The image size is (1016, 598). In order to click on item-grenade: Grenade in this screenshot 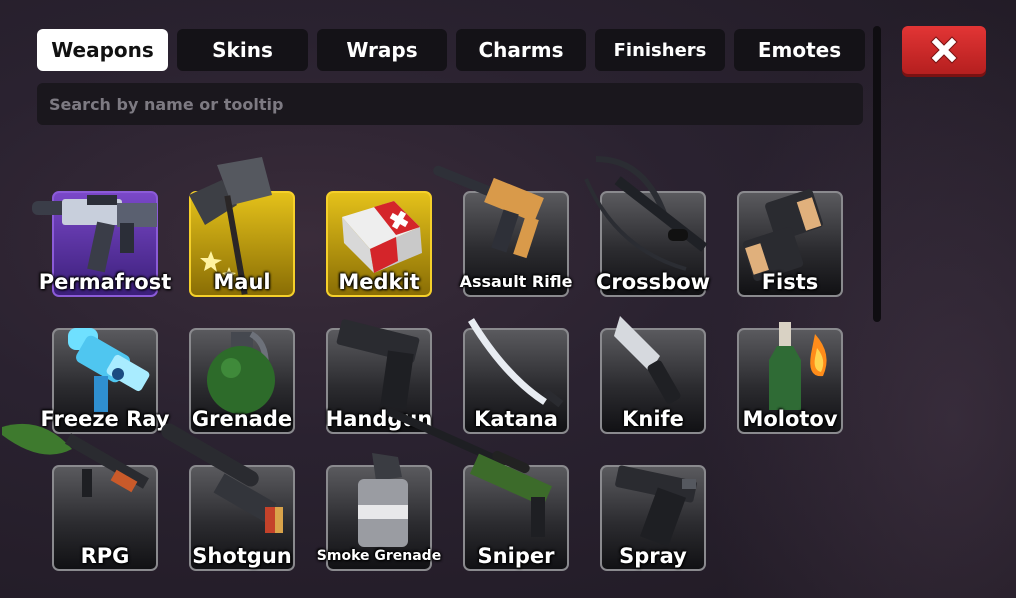, I will do `click(242, 381)`.